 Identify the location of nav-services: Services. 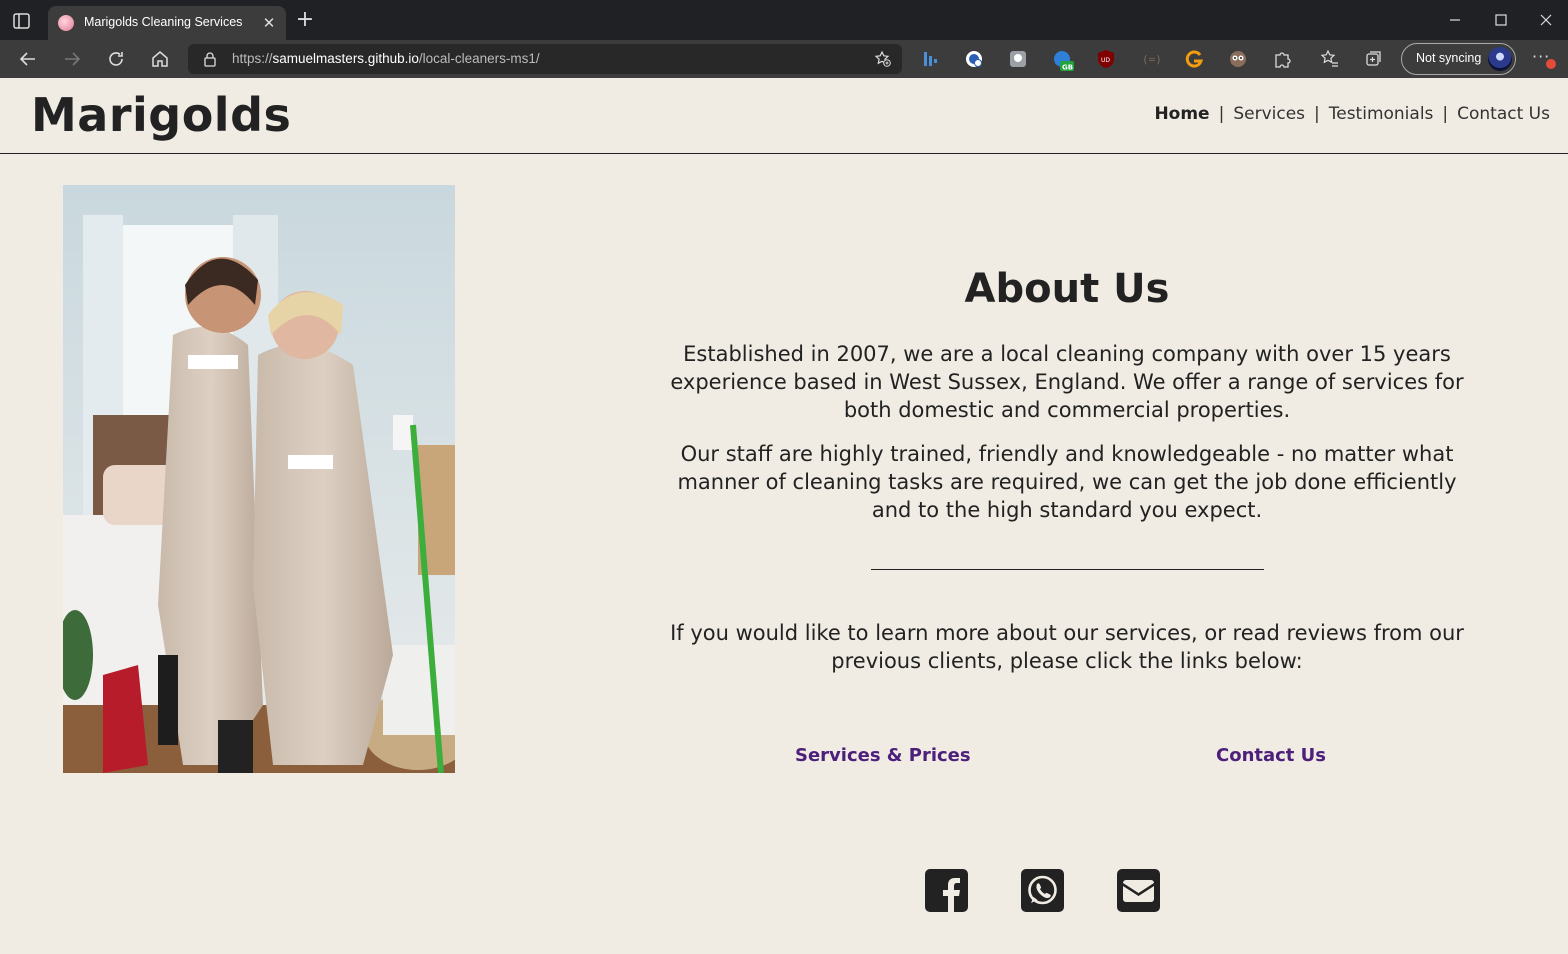
(1269, 114).